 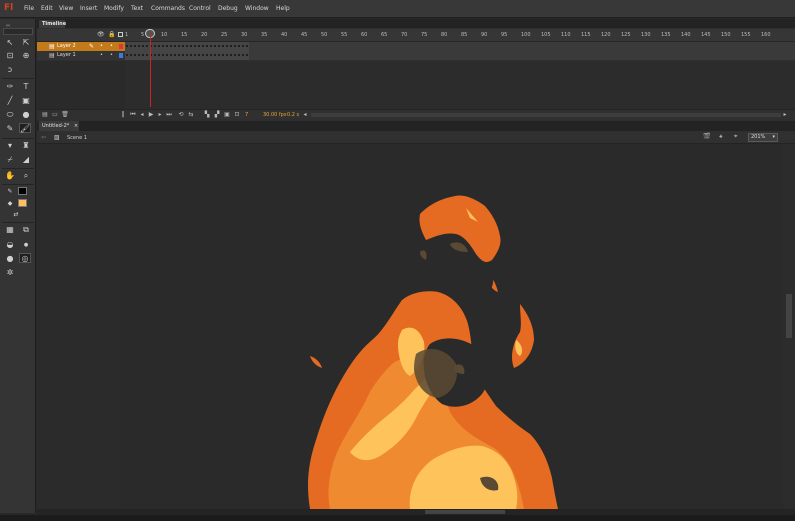 I want to click on current-frame: 7, so click(x=246, y=115).